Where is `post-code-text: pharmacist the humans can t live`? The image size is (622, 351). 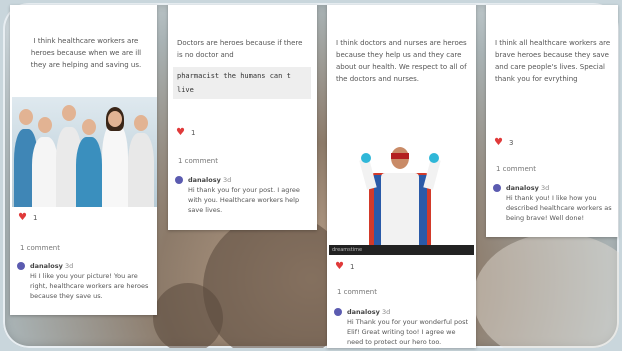 post-code-text: pharmacist the humans can t live is located at coordinates (242, 83).